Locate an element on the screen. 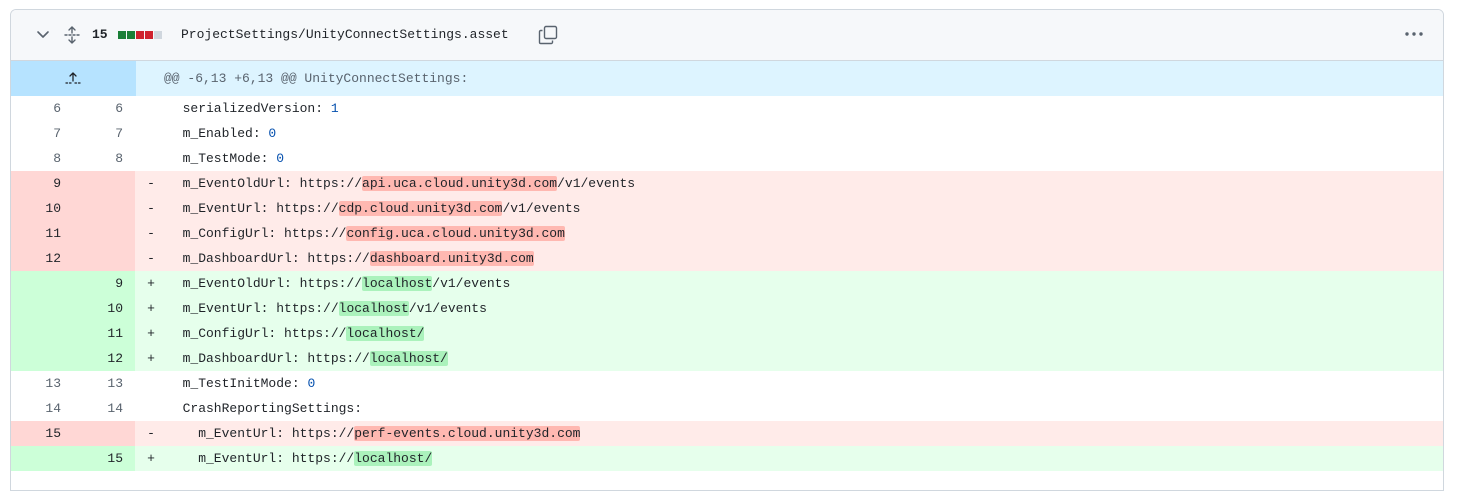 This screenshot has height=491, width=1464. new-line-number: 13 is located at coordinates (104, 383).